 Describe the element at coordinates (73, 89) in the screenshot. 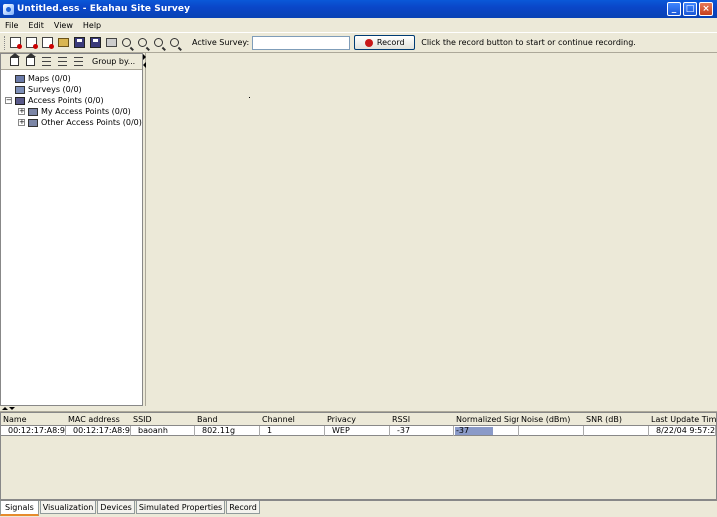

I see `tree-item-surveys: Surveys (0/0)` at that location.